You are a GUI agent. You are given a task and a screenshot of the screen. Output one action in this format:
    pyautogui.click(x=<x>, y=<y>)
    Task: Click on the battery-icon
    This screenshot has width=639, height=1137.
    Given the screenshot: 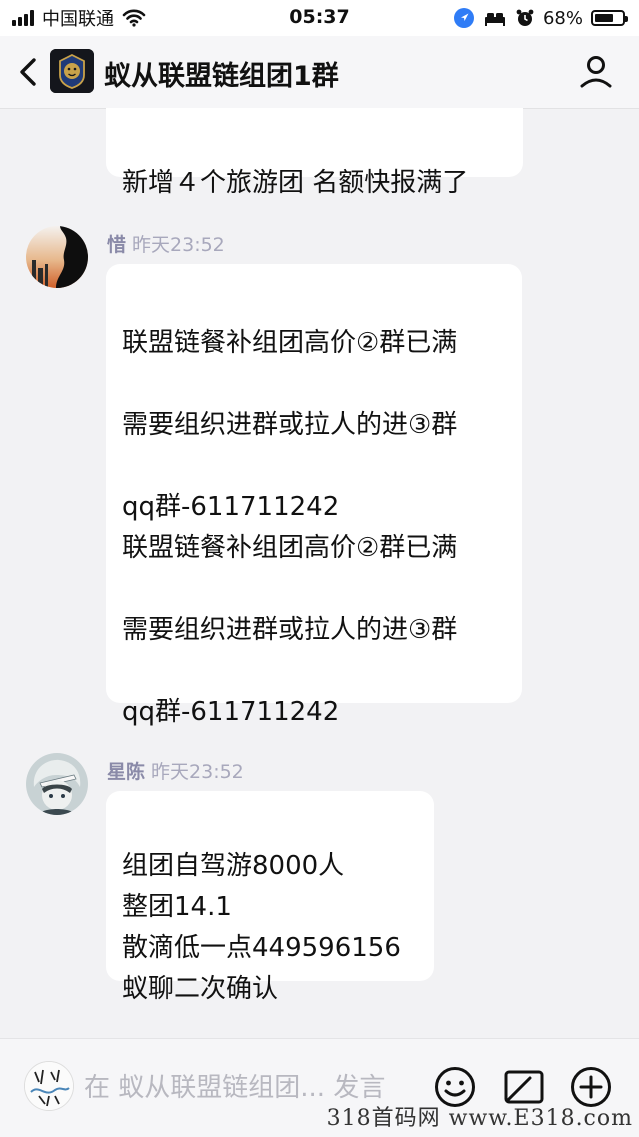 What is the action you would take?
    pyautogui.click(x=609, y=18)
    